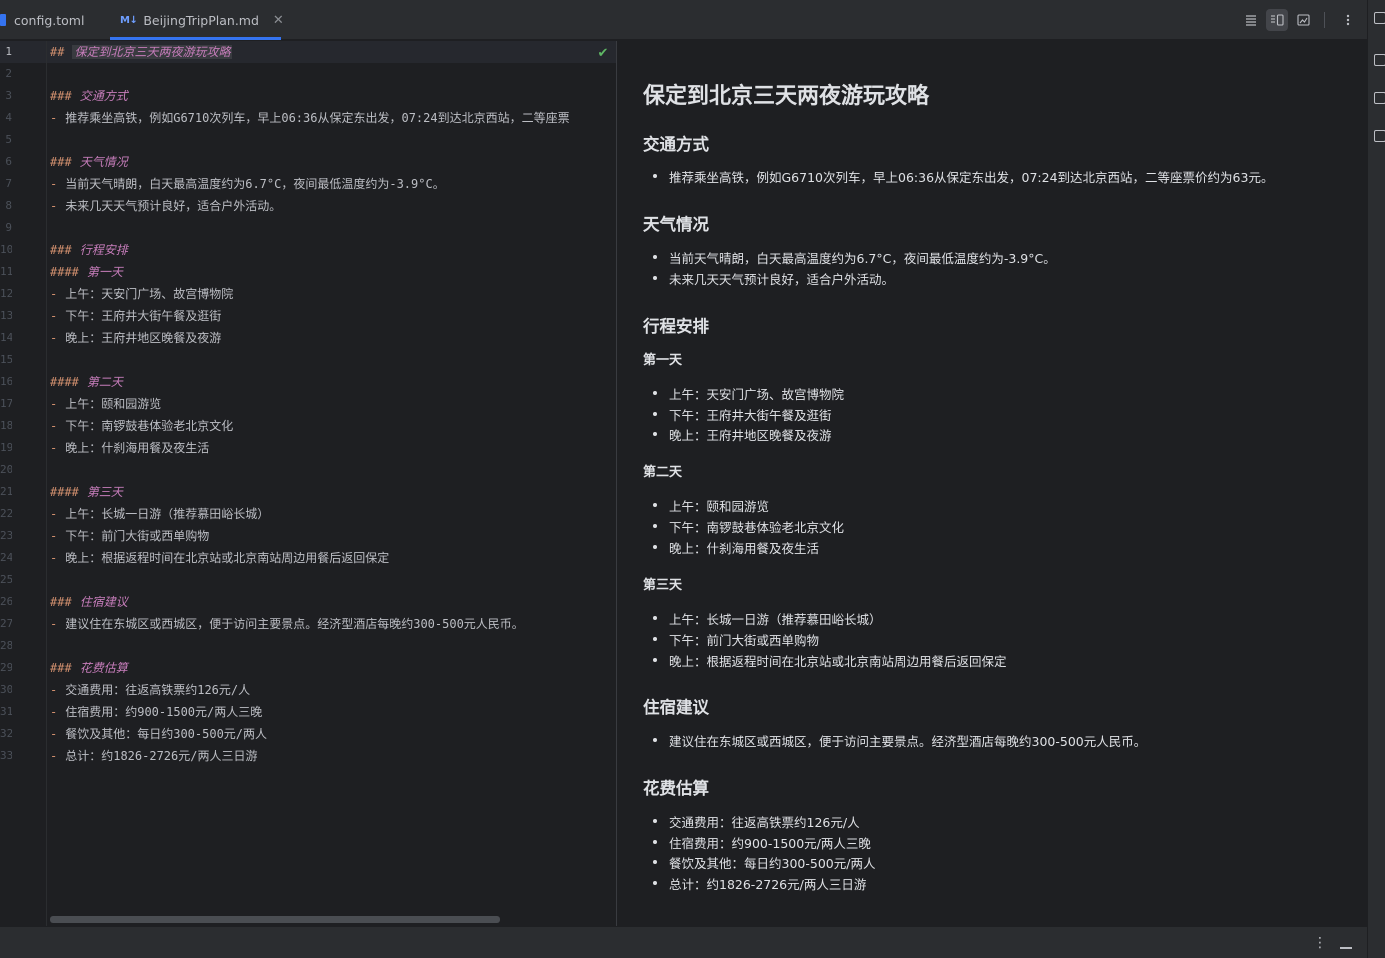 This screenshot has height=958, width=1385. Describe the element at coordinates (135, 338) in the screenshot. I see `code-line: - 晚上：王府井地区晚餐及夜游` at that location.